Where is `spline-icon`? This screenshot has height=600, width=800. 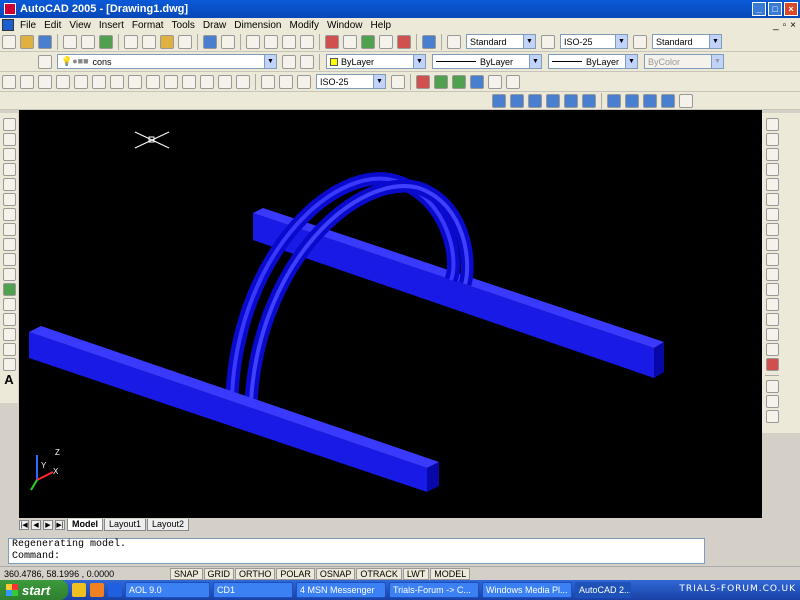 spline-icon is located at coordinates (9, 244).